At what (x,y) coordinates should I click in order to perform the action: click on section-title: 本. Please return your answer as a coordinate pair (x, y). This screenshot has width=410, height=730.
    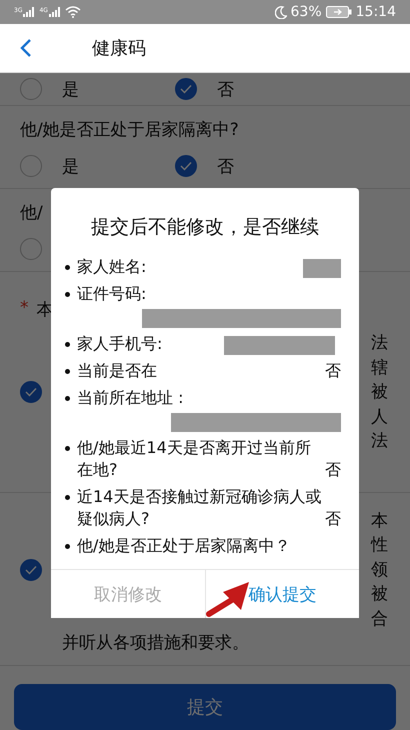
    Looking at the image, I should click on (45, 310).